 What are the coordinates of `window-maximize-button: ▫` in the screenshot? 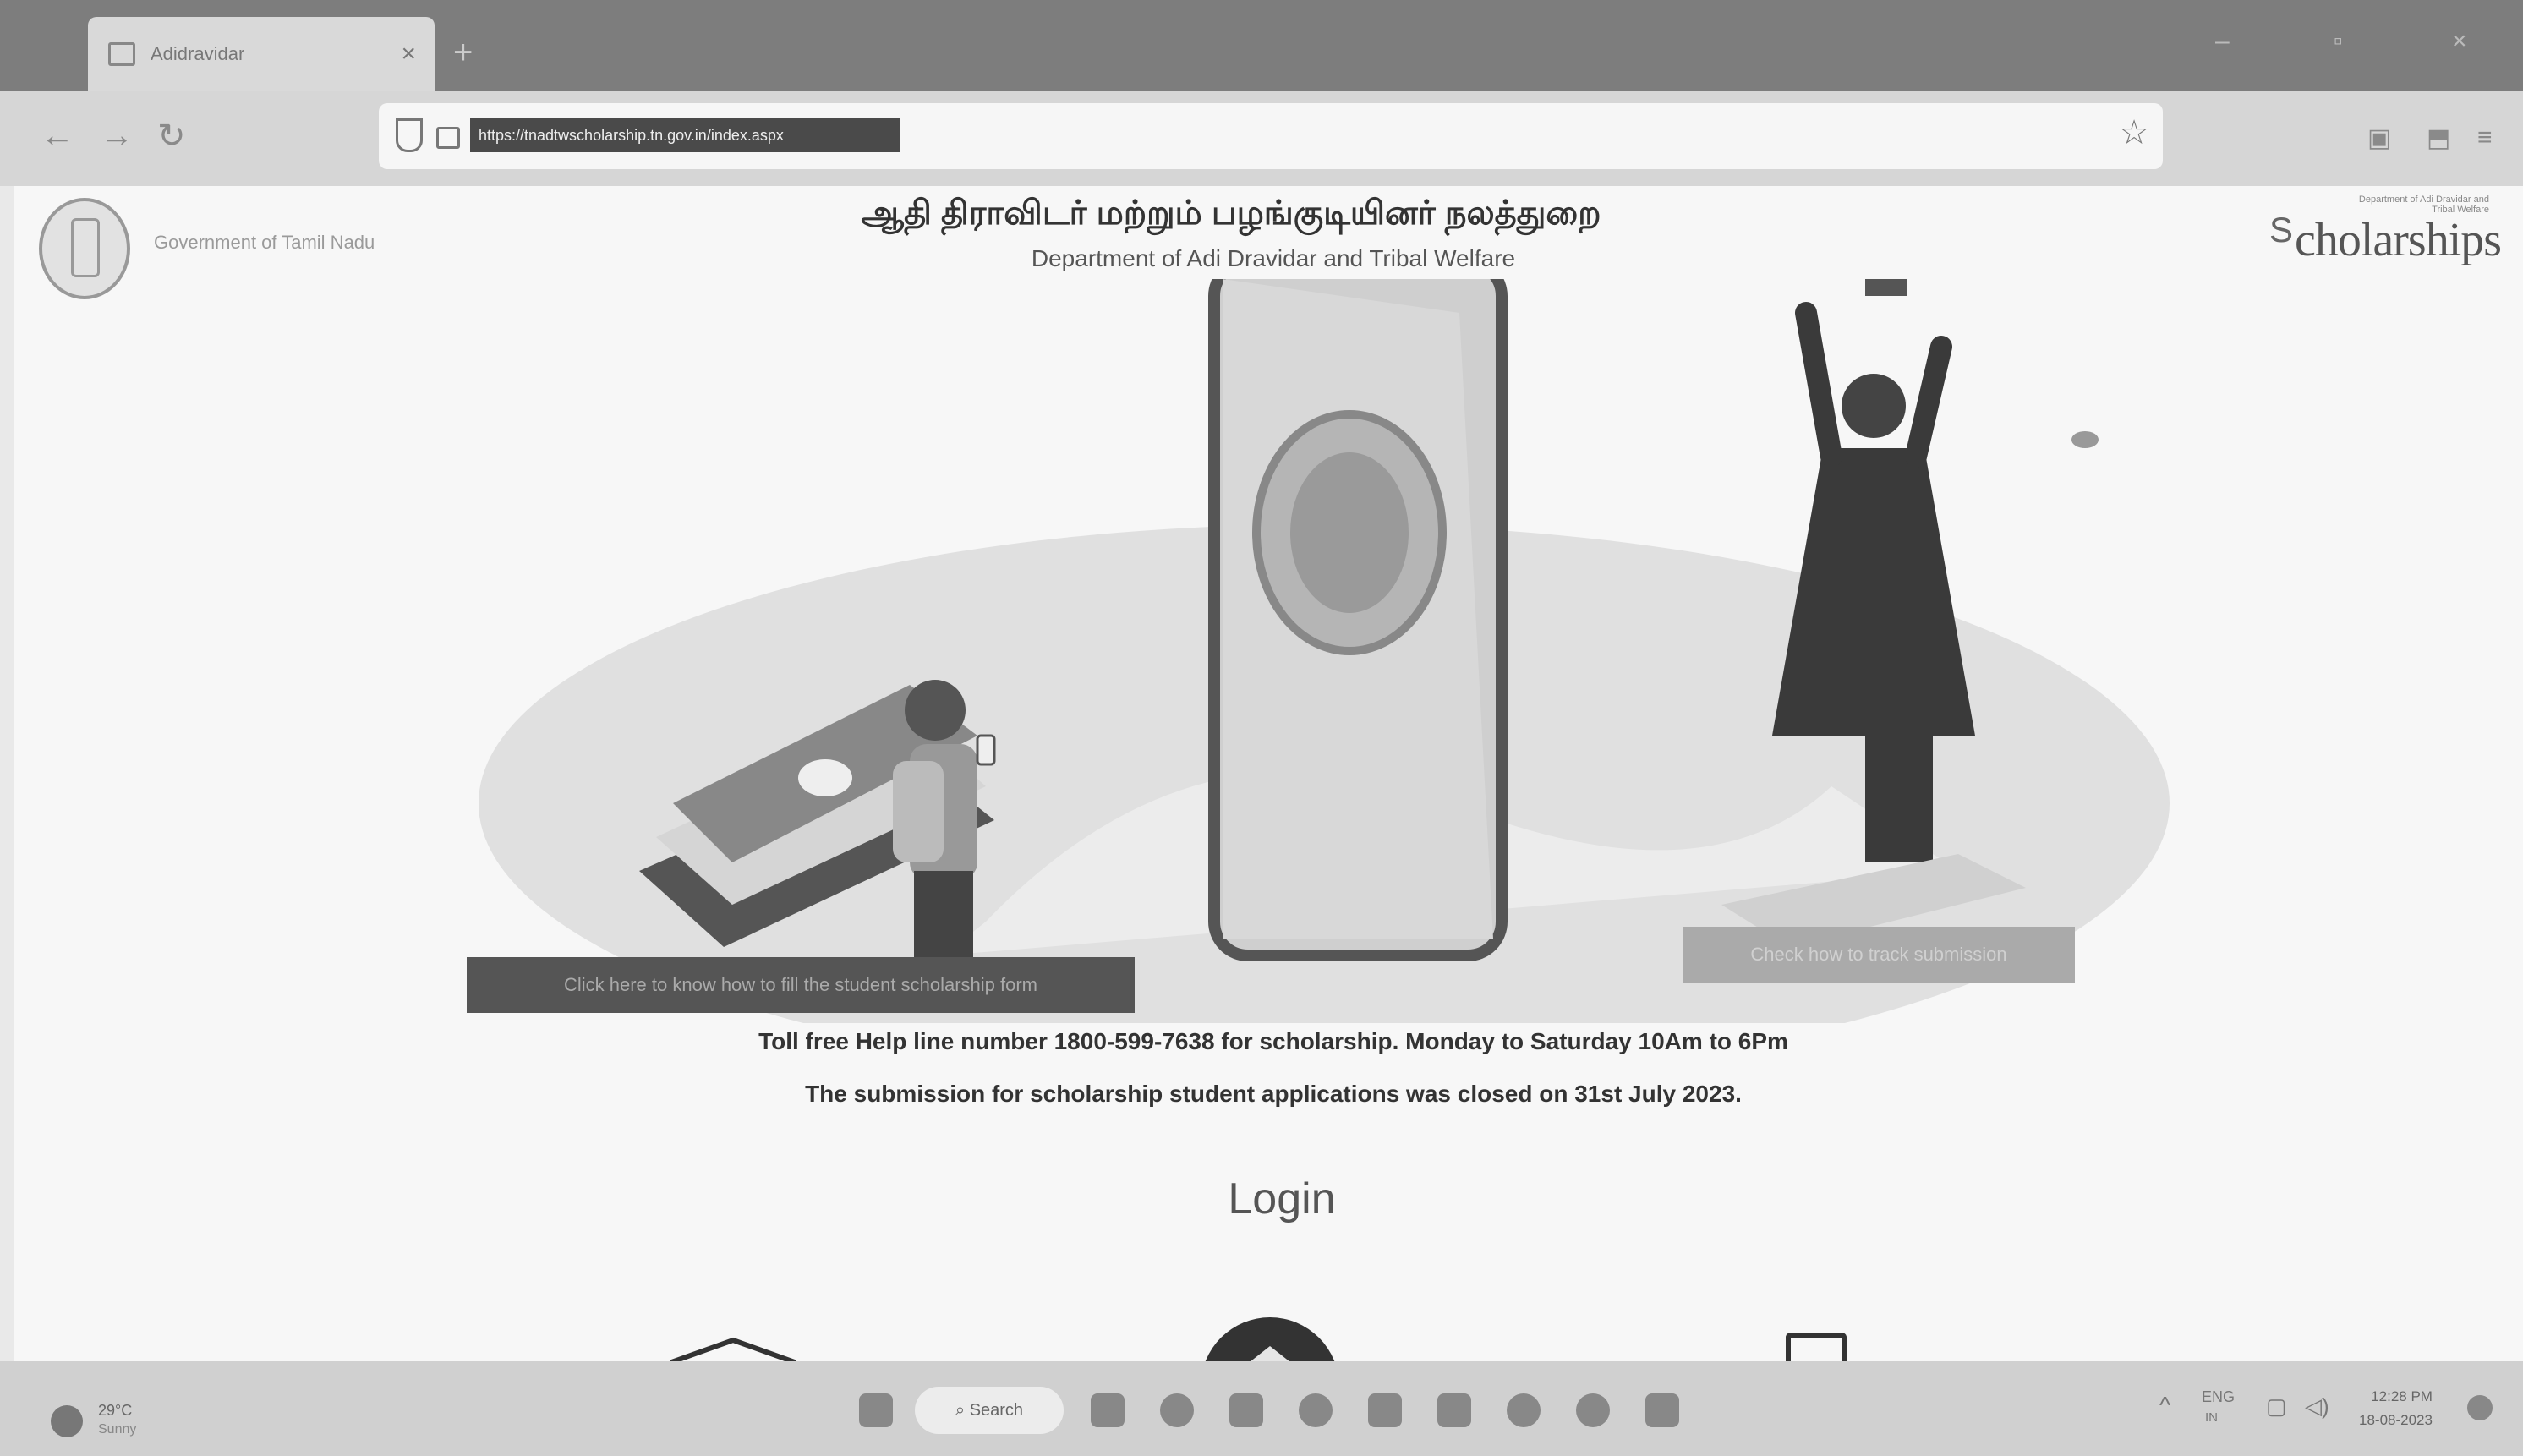 It's located at (2338, 41).